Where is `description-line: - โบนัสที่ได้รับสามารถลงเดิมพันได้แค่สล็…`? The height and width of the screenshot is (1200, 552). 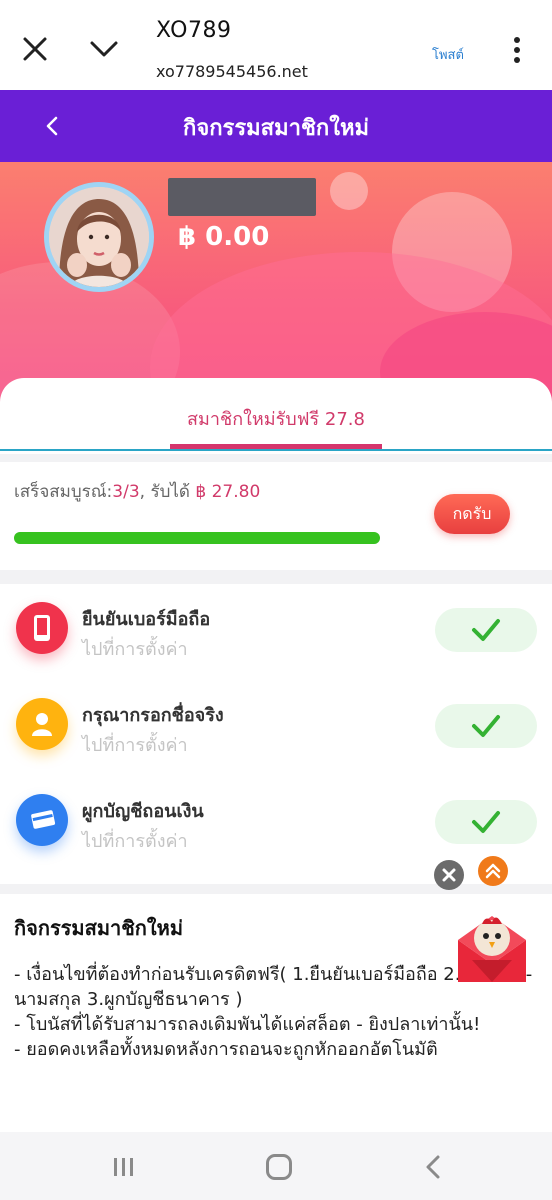 description-line: - โบนัสที่ได้รับสามารถลงเดิมพันได้แค่สล็… is located at coordinates (247, 1024).